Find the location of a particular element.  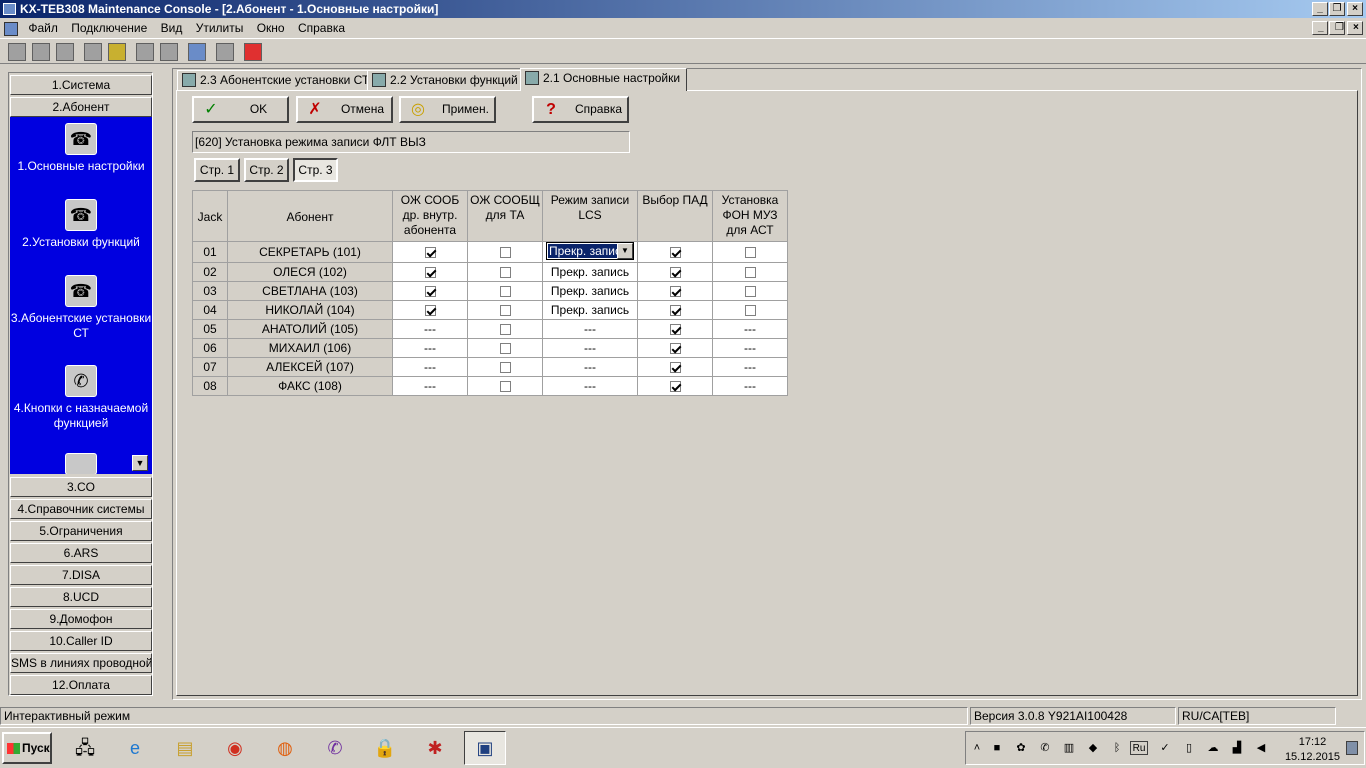

phone-features-icon: ☎ is located at coordinates (81, 215).